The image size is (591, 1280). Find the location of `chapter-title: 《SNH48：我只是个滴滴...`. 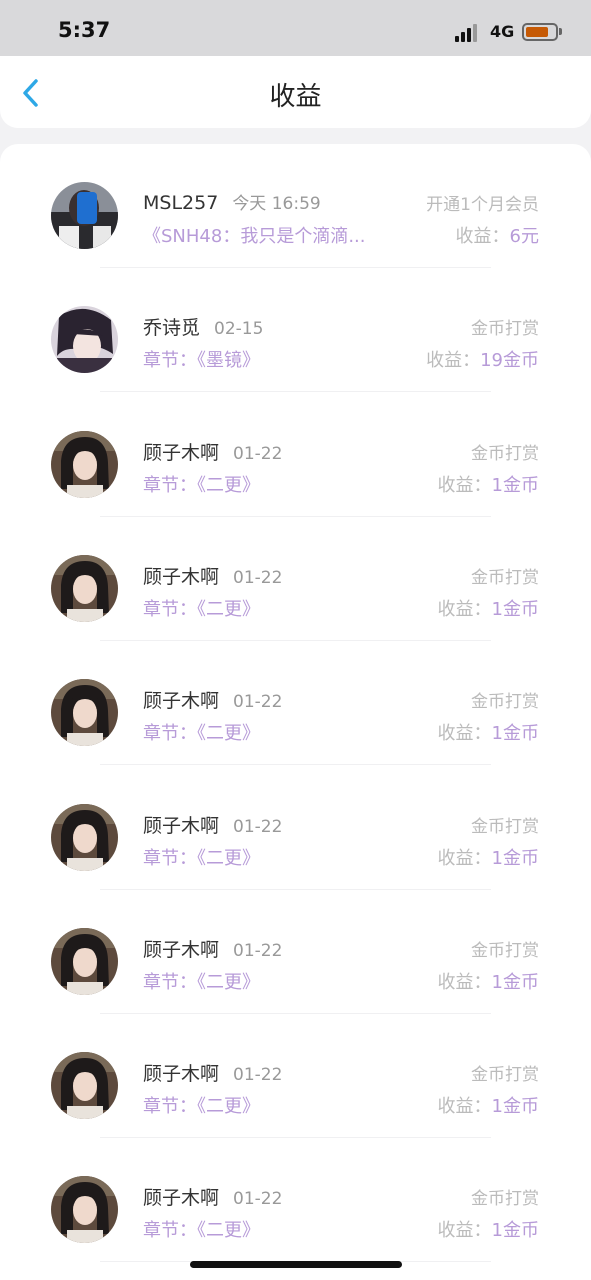

chapter-title: 《SNH48：我只是个滴滴... is located at coordinates (254, 236).